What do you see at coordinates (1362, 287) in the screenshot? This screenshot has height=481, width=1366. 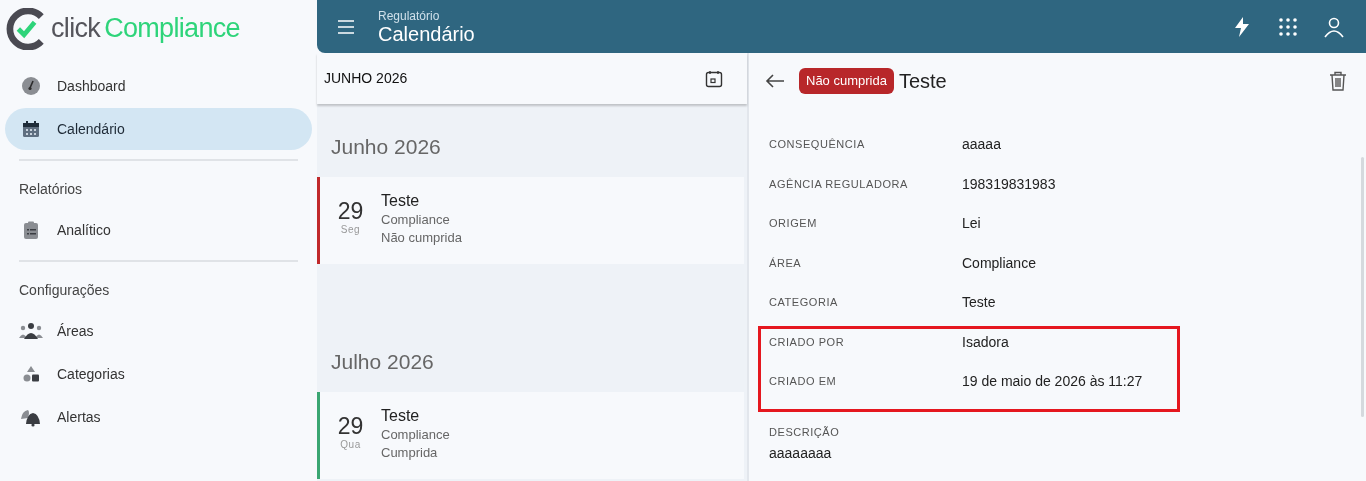 I see `scrollbar` at bounding box center [1362, 287].